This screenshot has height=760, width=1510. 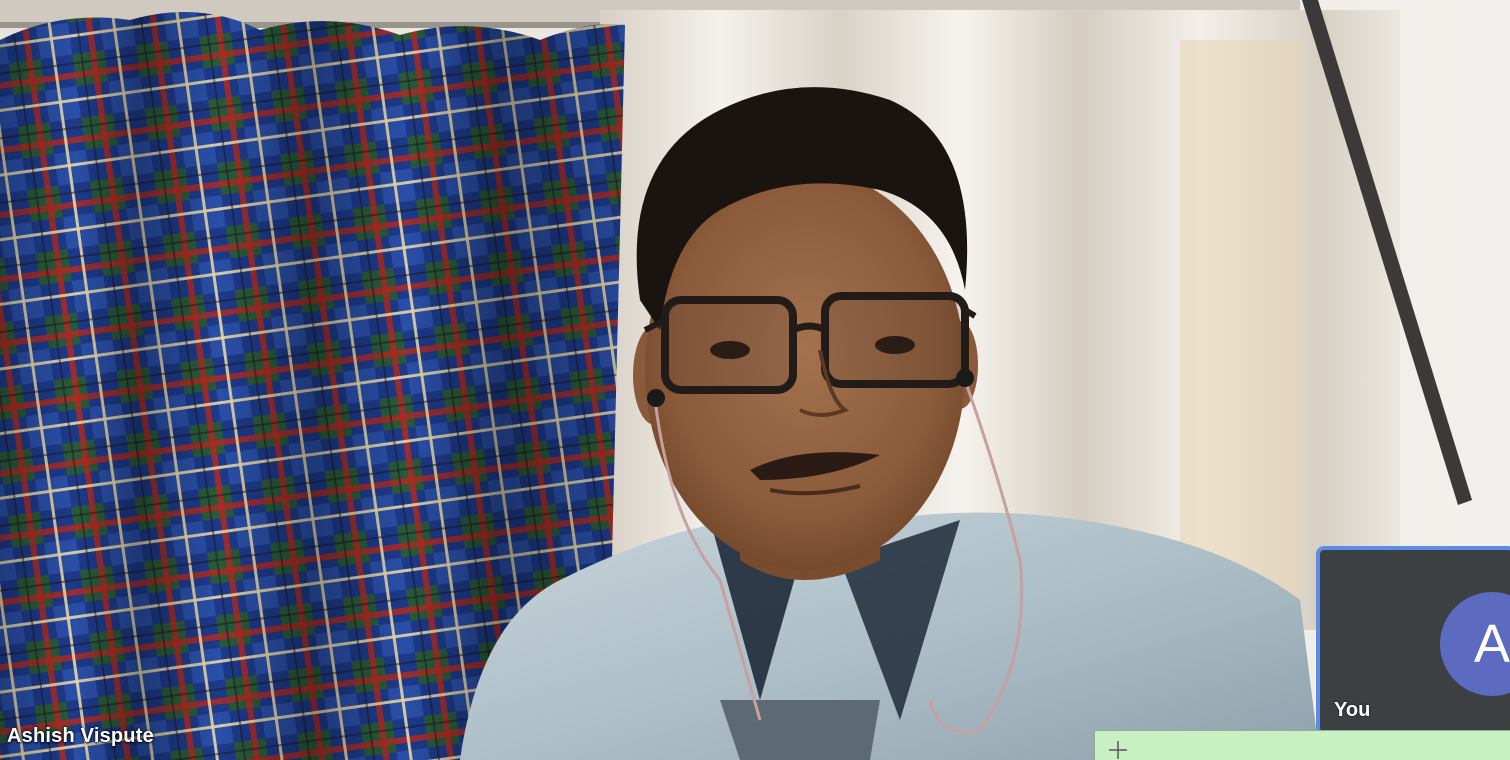 What do you see at coordinates (1352, 710) in the screenshot?
I see `self-view-label: You` at bounding box center [1352, 710].